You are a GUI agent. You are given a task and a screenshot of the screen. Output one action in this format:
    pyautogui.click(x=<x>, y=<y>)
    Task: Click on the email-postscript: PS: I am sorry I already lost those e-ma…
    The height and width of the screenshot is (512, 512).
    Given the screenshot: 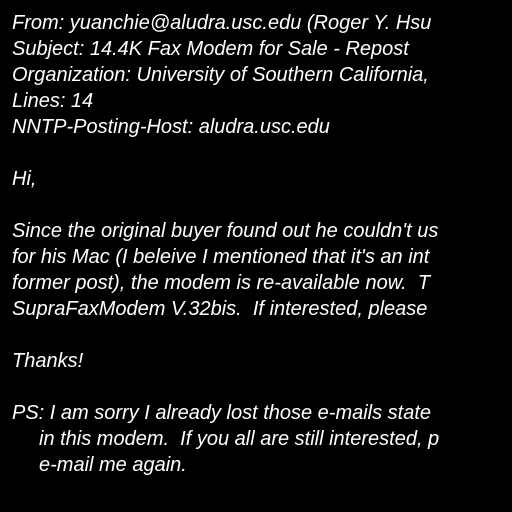 What is the action you would take?
    pyautogui.click(x=262, y=439)
    